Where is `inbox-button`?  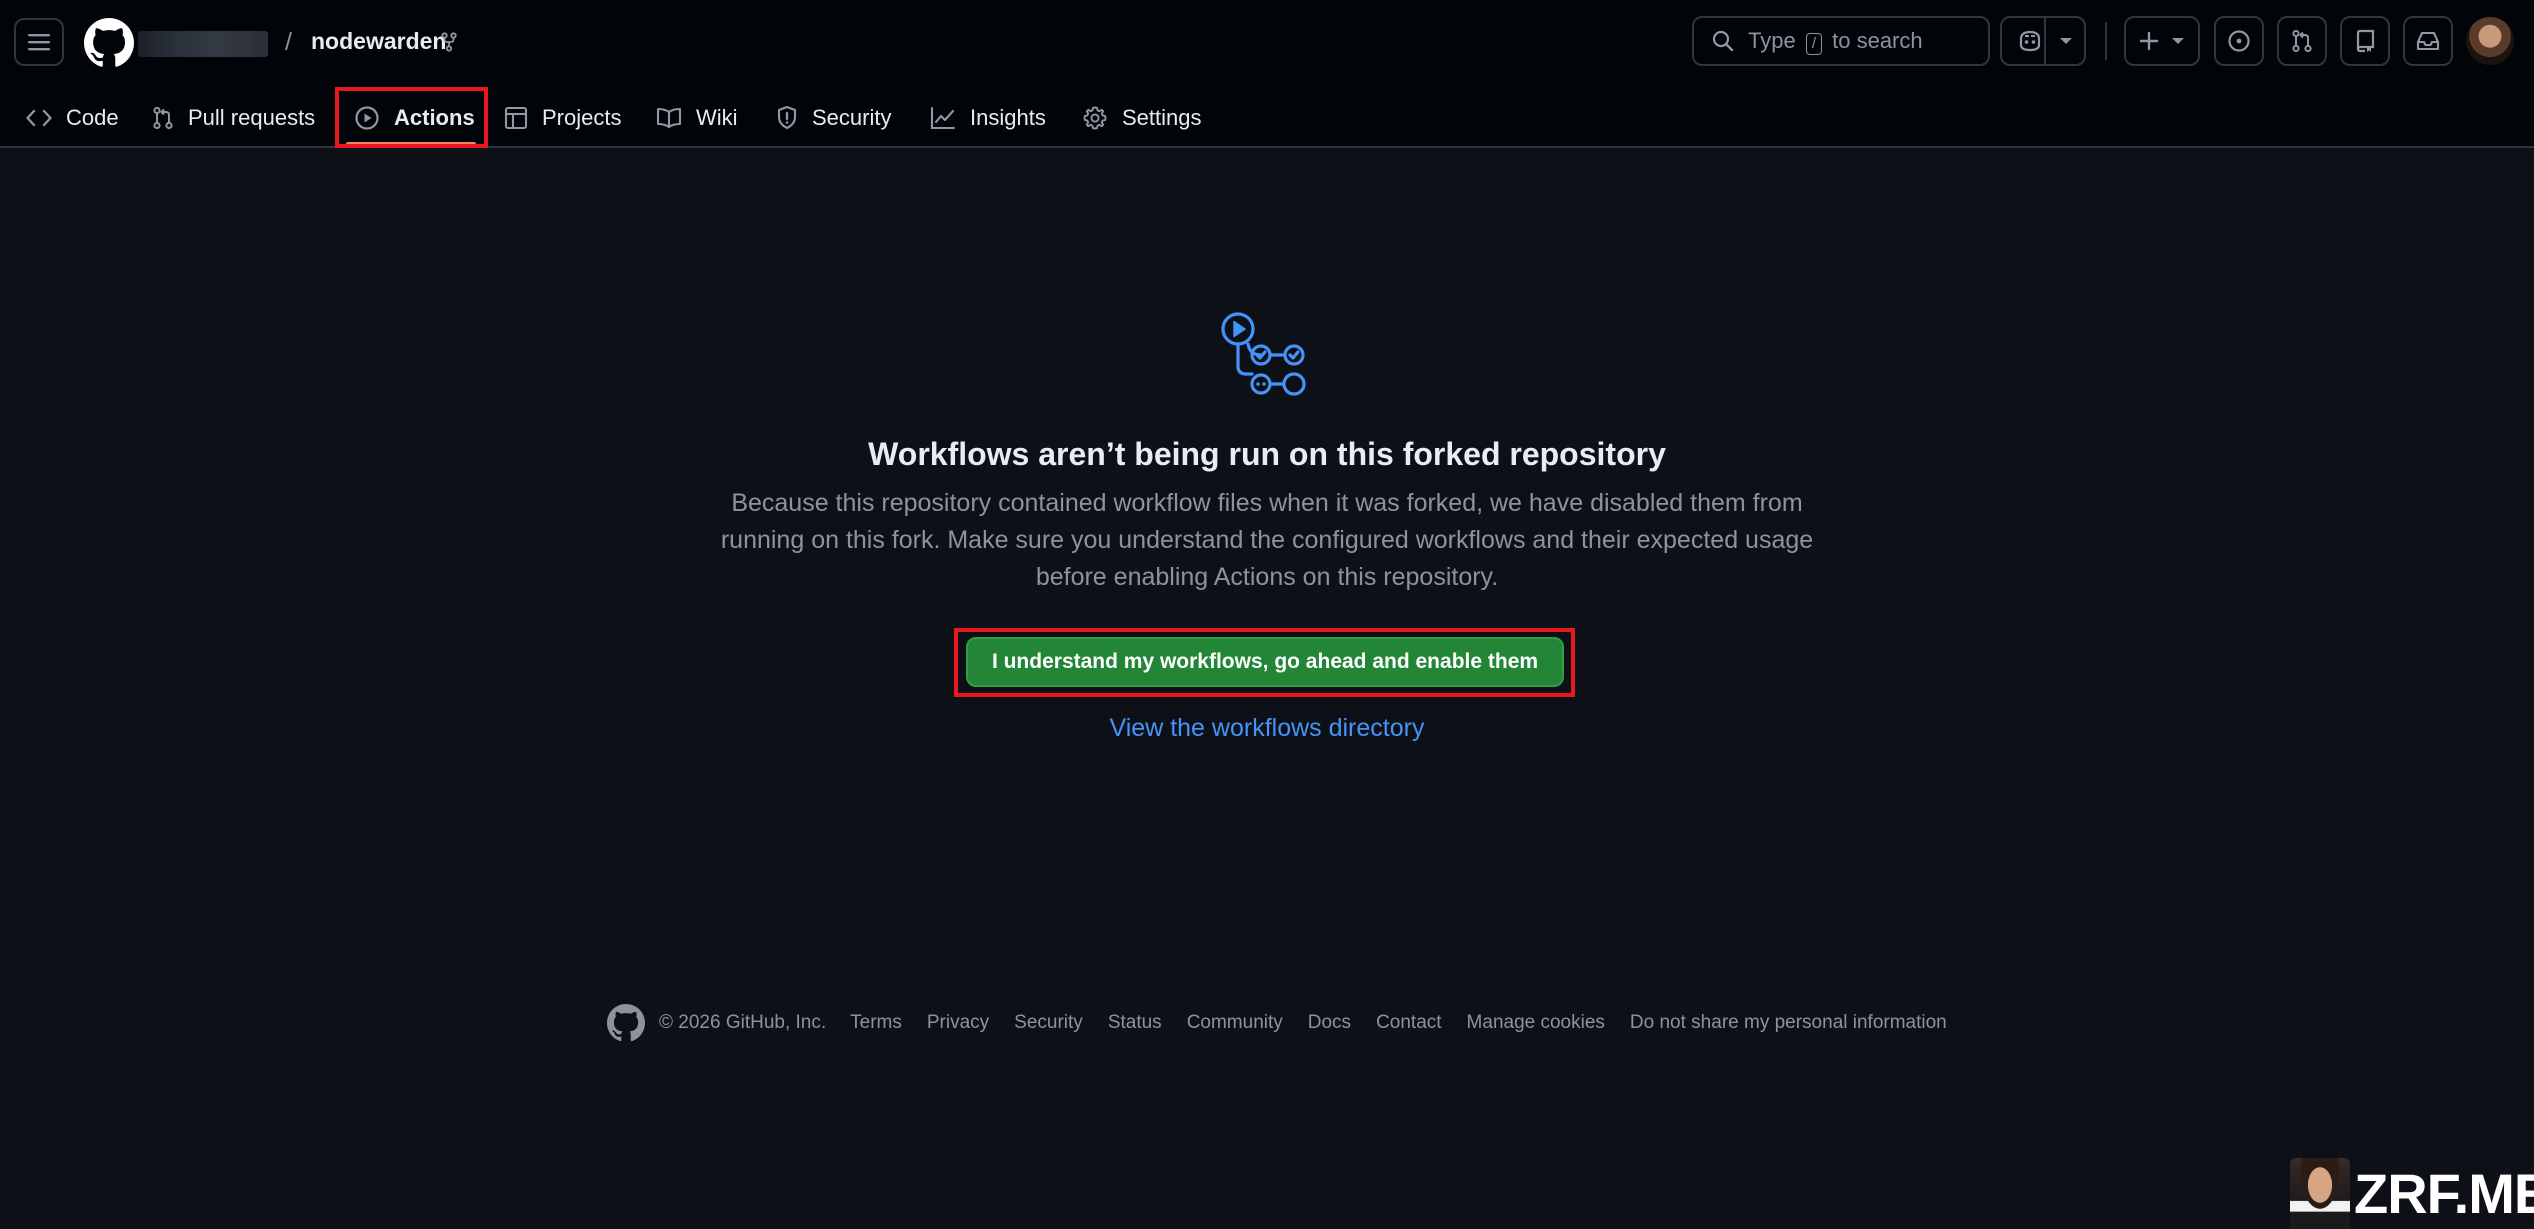
inbox-button is located at coordinates (2428, 41).